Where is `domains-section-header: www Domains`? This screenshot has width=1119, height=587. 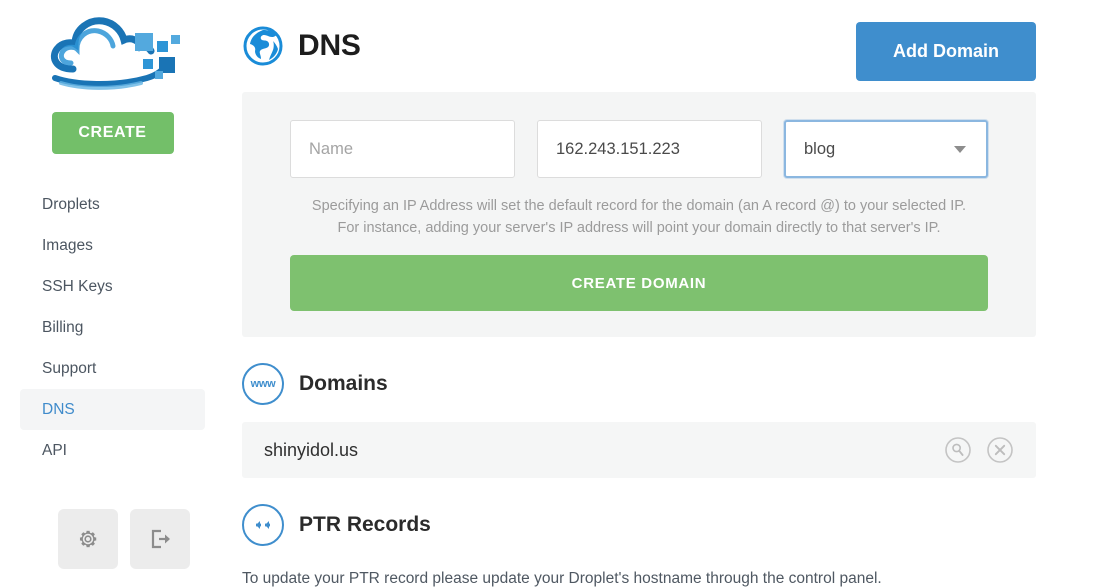 domains-section-header: www Domains is located at coordinates (639, 384).